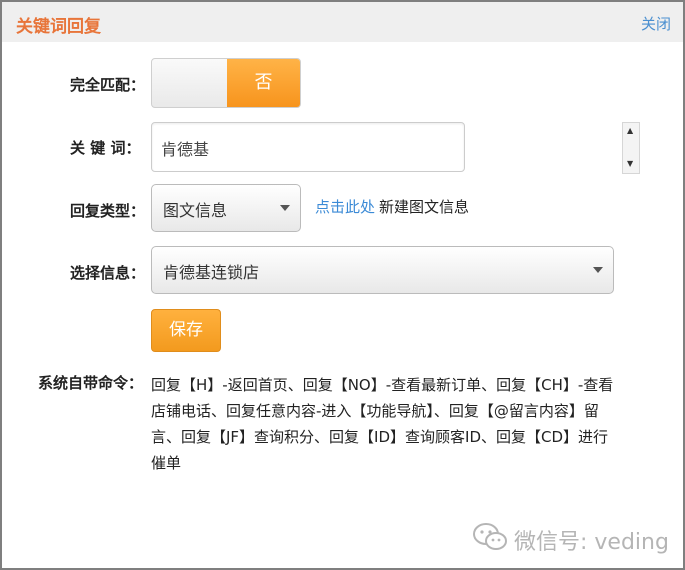 Image resolution: width=685 pixels, height=570 pixels. What do you see at coordinates (108, 273) in the screenshot?
I see `select-info-label: 选择信息：` at bounding box center [108, 273].